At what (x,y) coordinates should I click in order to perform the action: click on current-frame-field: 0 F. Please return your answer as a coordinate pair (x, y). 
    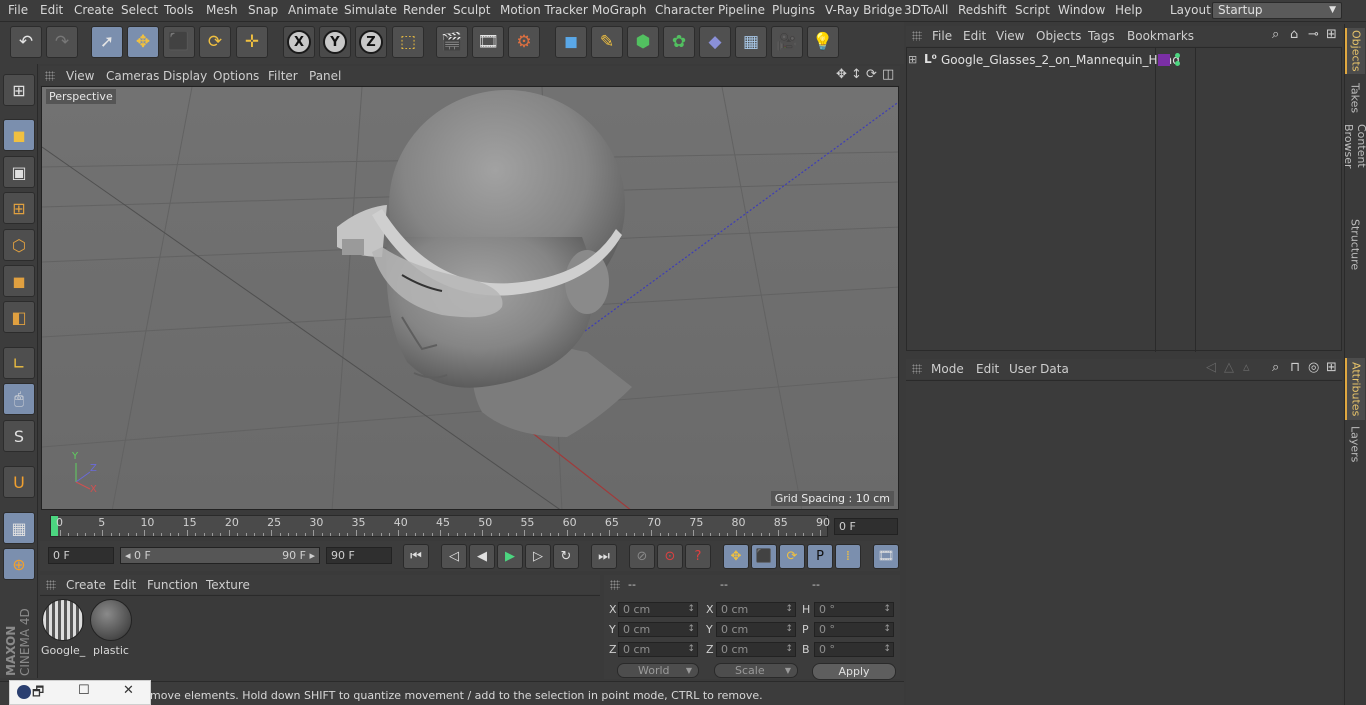
    Looking at the image, I should click on (866, 526).